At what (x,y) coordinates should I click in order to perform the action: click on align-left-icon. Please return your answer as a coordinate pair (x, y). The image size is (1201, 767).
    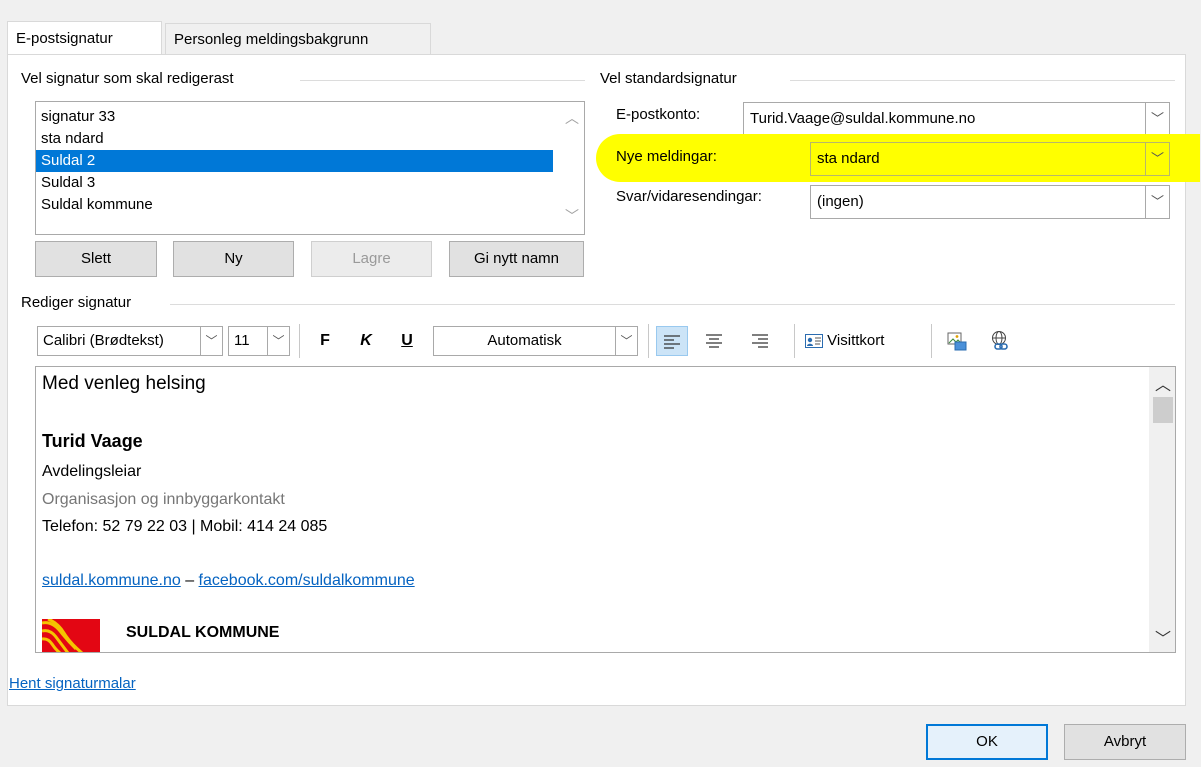
    Looking at the image, I should click on (672, 342).